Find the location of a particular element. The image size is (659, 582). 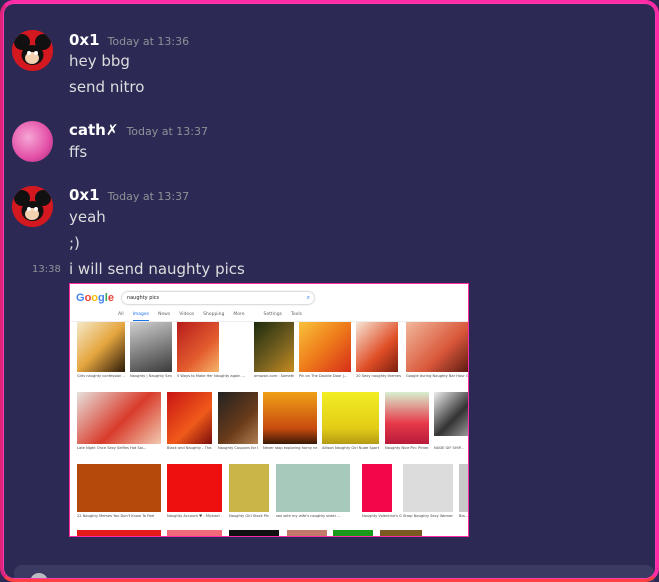

message-input-bar is located at coordinates (334, 573).